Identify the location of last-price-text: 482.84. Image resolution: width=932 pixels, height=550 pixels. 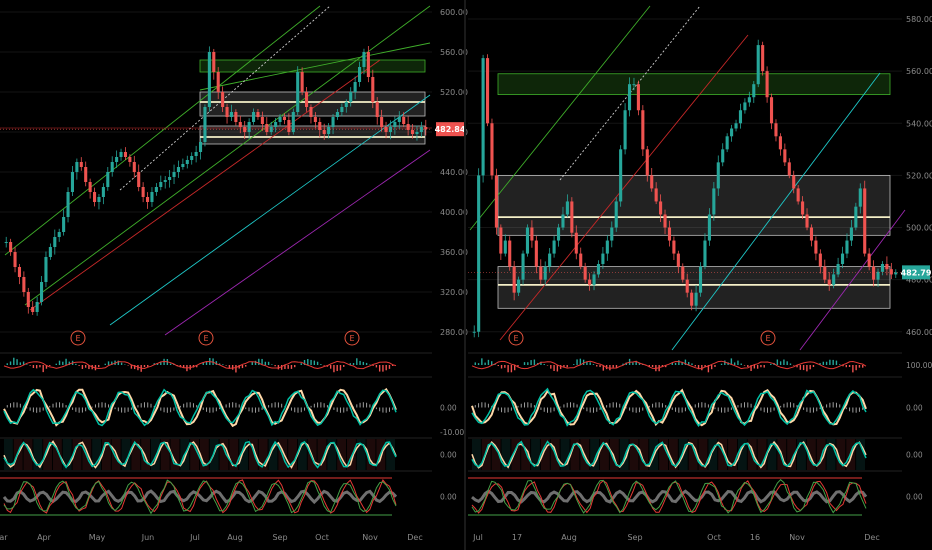
(450, 129).